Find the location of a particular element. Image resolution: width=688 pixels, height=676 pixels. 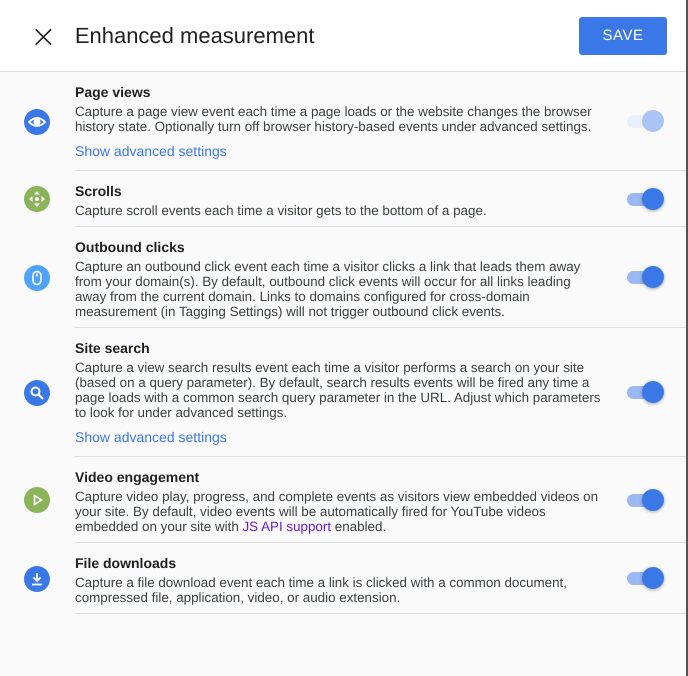

advanced-settings-link: Show advanced settings is located at coordinates (151, 437).